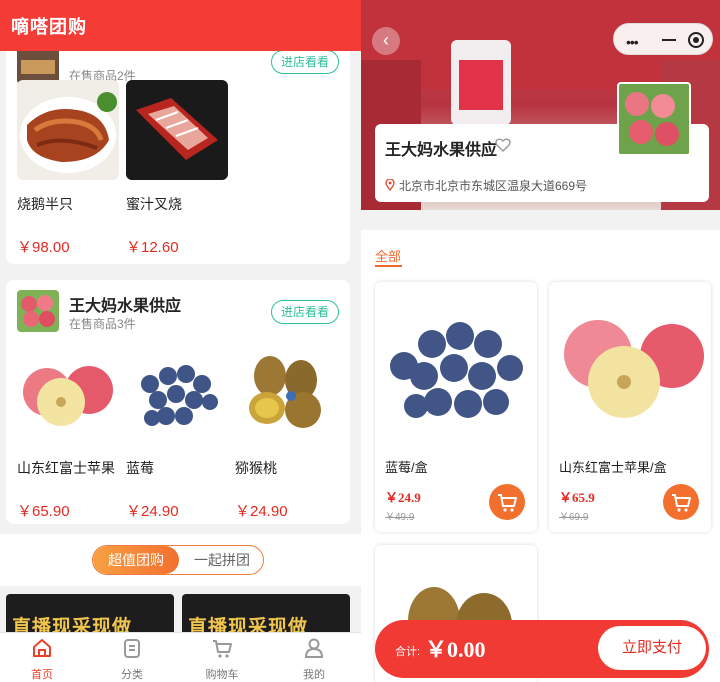  What do you see at coordinates (221, 560) in the screenshot?
I see `tab-team-buy: 一起拼团` at bounding box center [221, 560].